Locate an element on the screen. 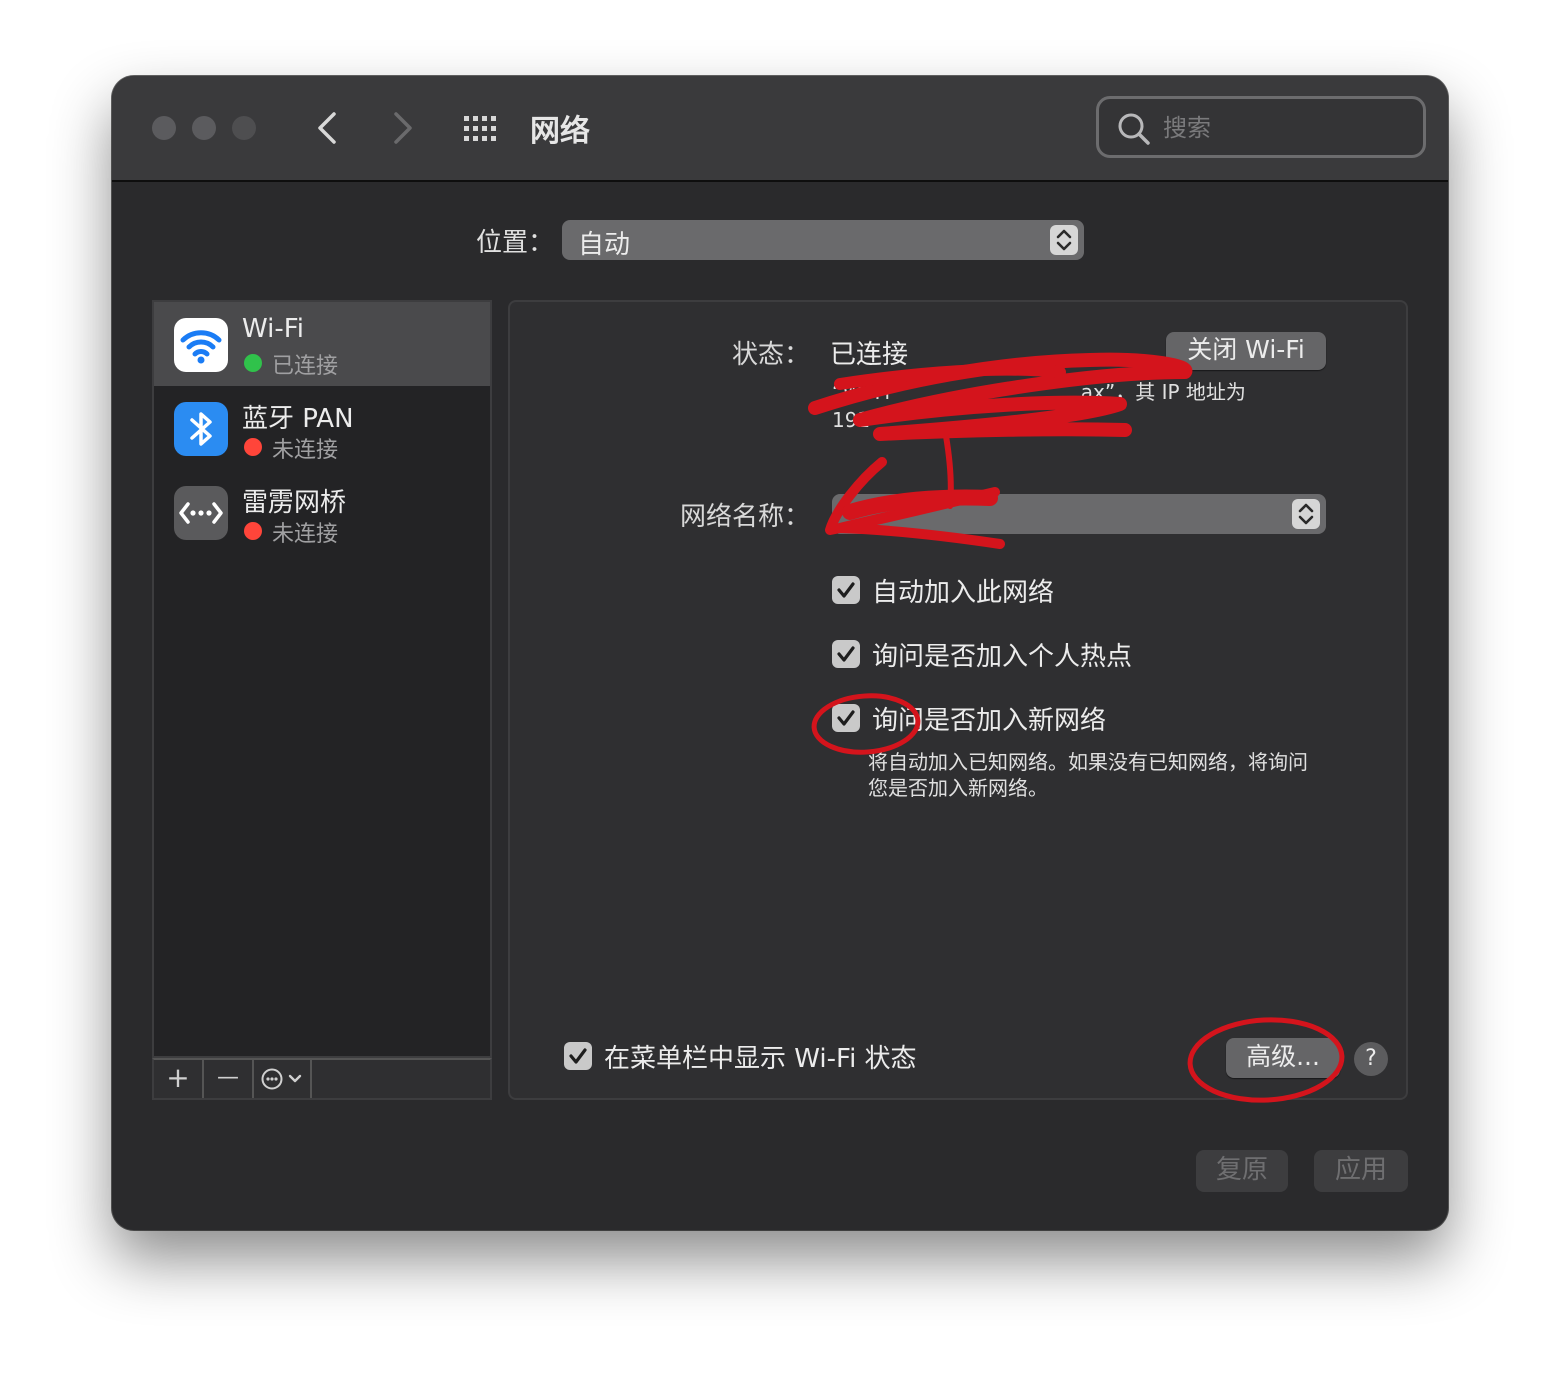 The image size is (1560, 1378). ip-address-text: 192 is located at coordinates (851, 420).